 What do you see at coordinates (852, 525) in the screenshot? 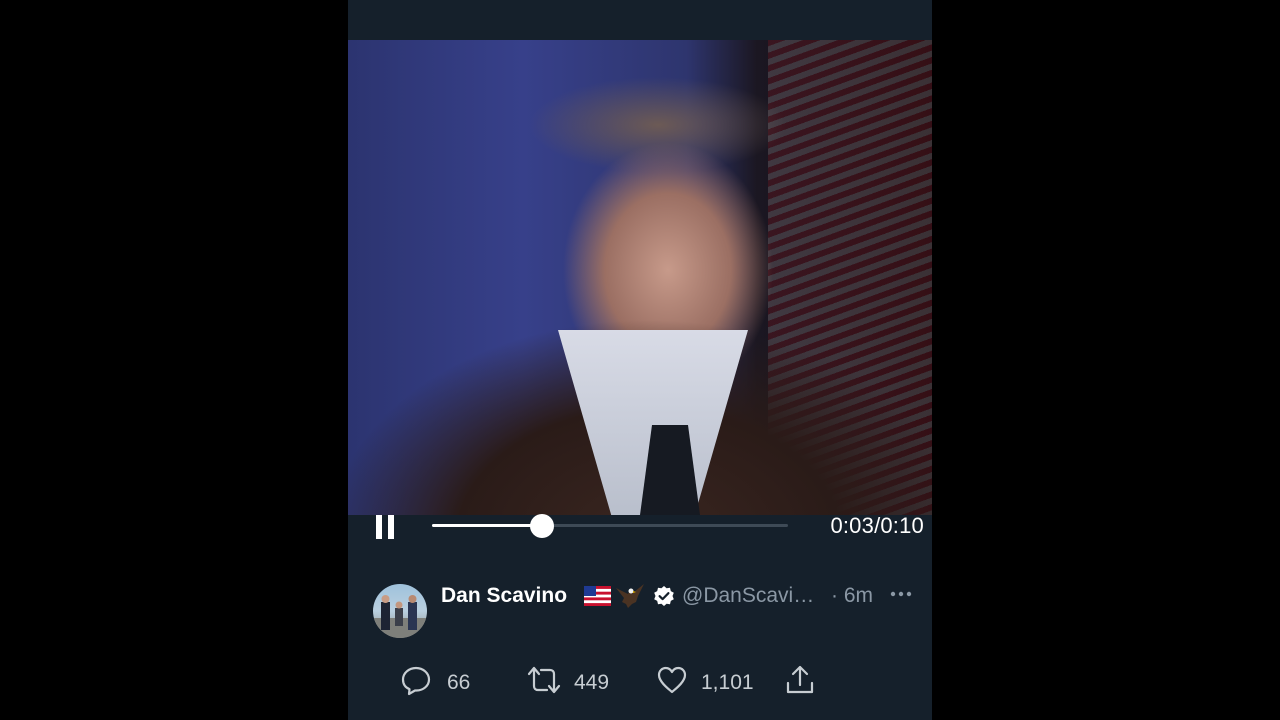
I see `video-elapsed: 0:03` at bounding box center [852, 525].